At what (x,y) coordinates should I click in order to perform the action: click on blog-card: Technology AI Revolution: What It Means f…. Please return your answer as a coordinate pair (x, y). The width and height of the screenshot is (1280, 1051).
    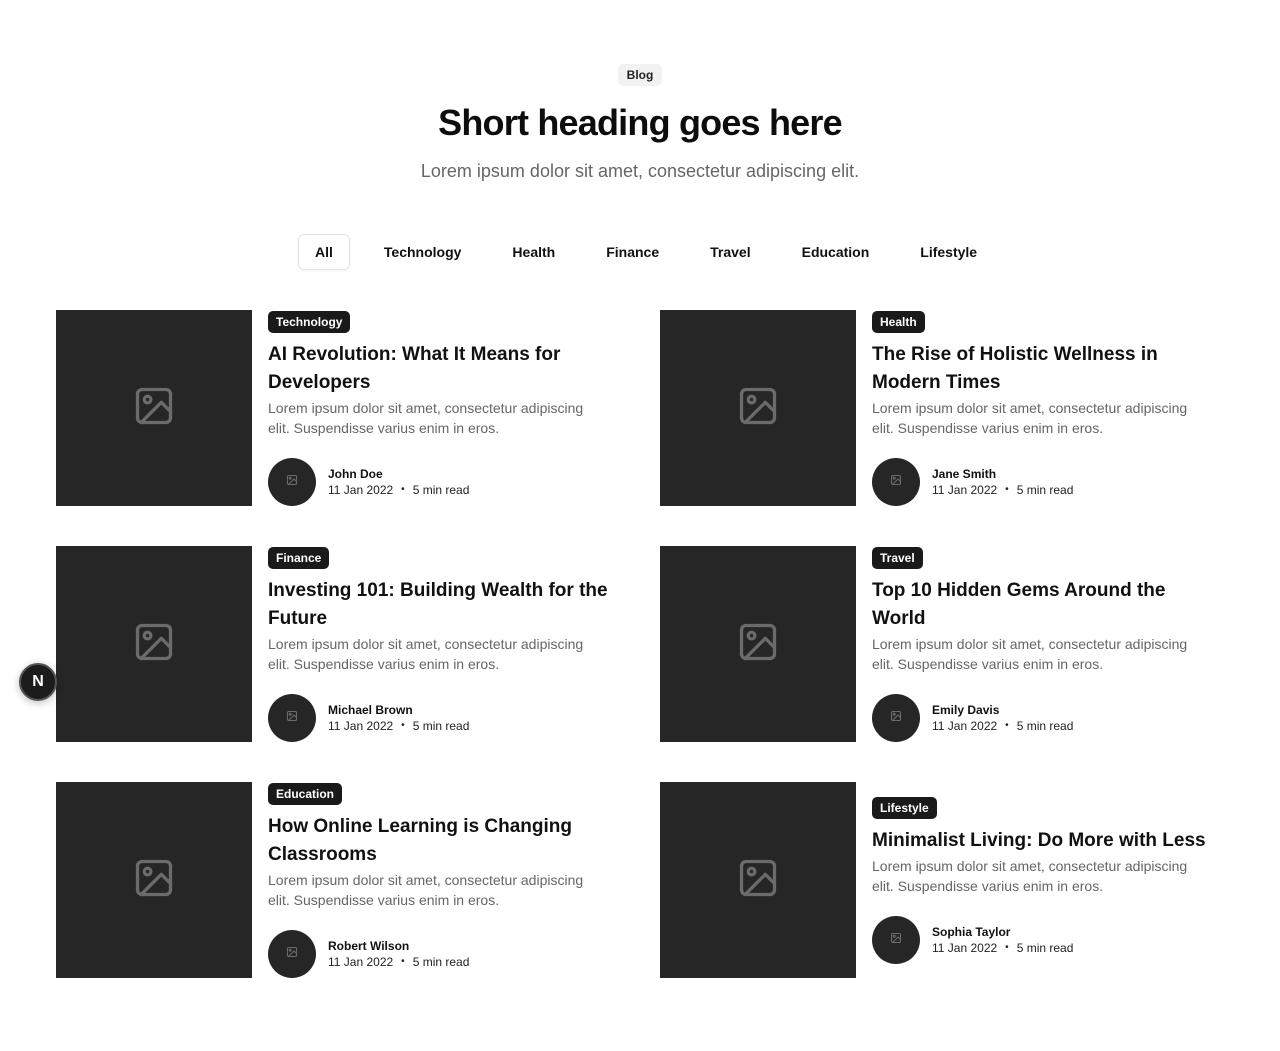
    Looking at the image, I should click on (338, 408).